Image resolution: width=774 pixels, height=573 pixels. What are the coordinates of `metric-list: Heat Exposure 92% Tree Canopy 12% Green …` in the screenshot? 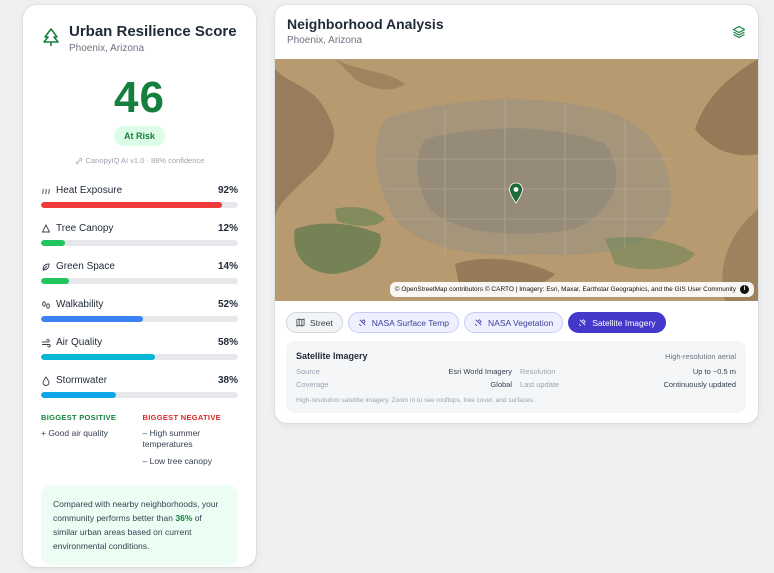 It's located at (139, 291).